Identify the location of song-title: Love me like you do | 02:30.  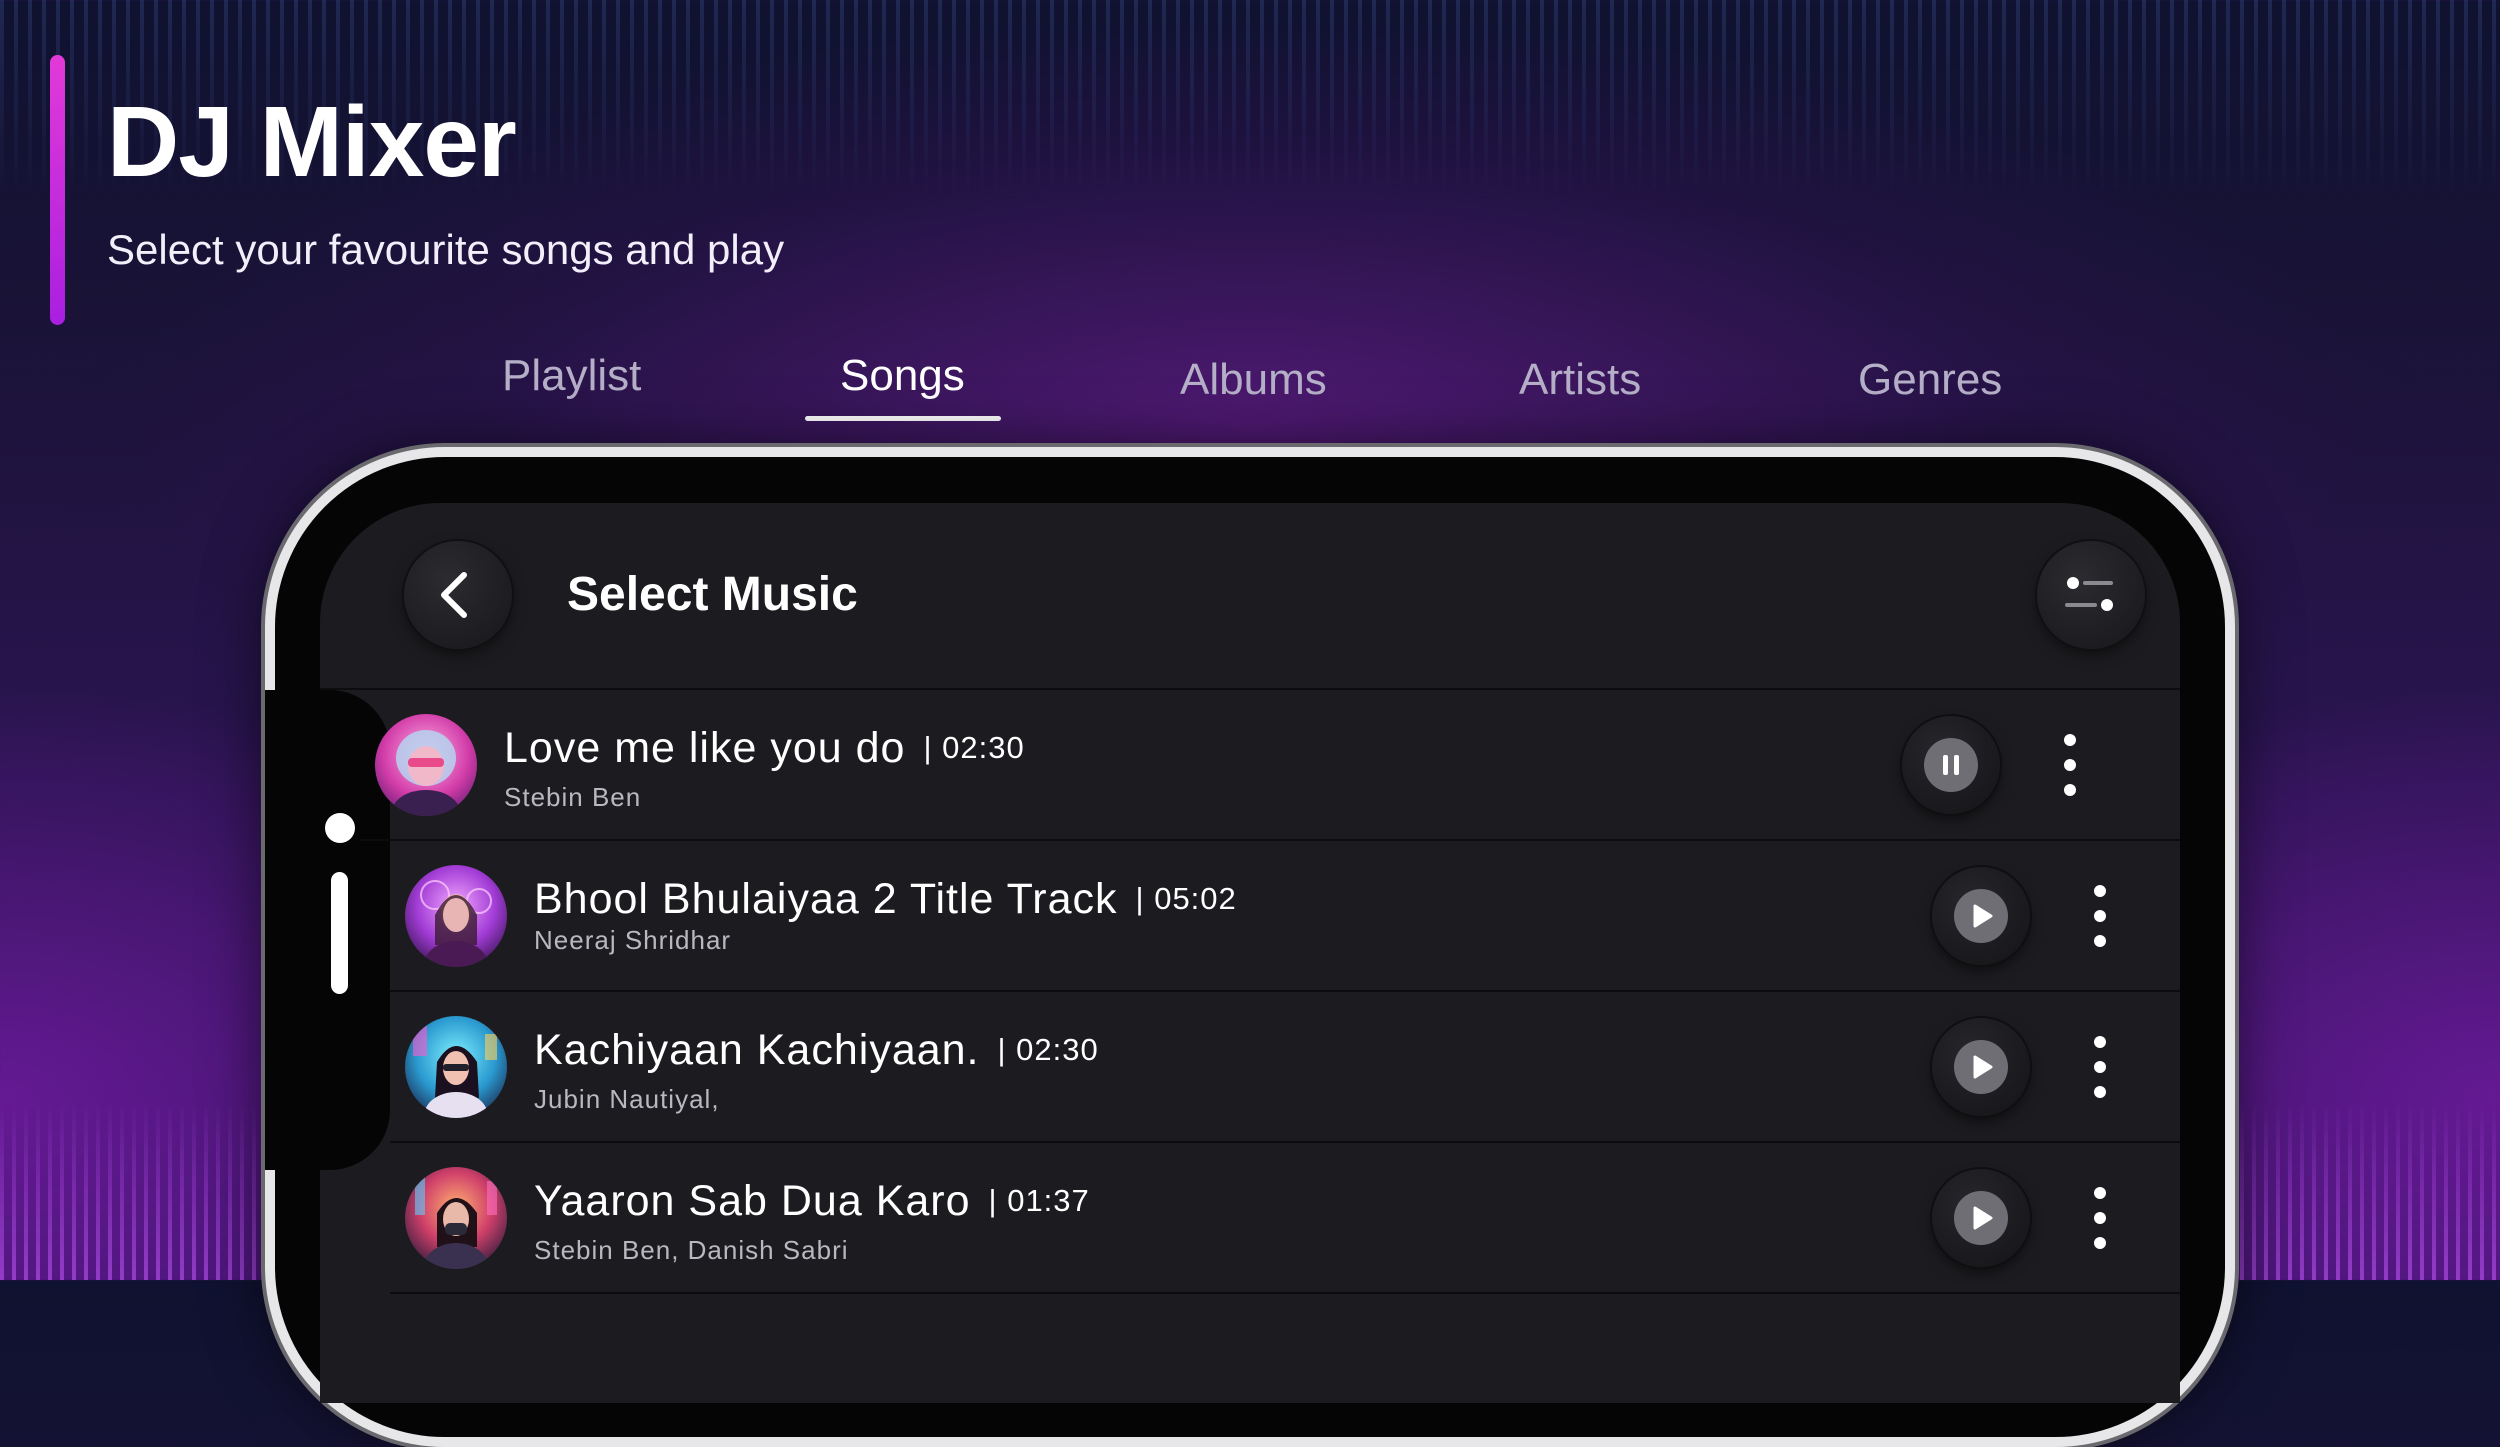
(764, 748).